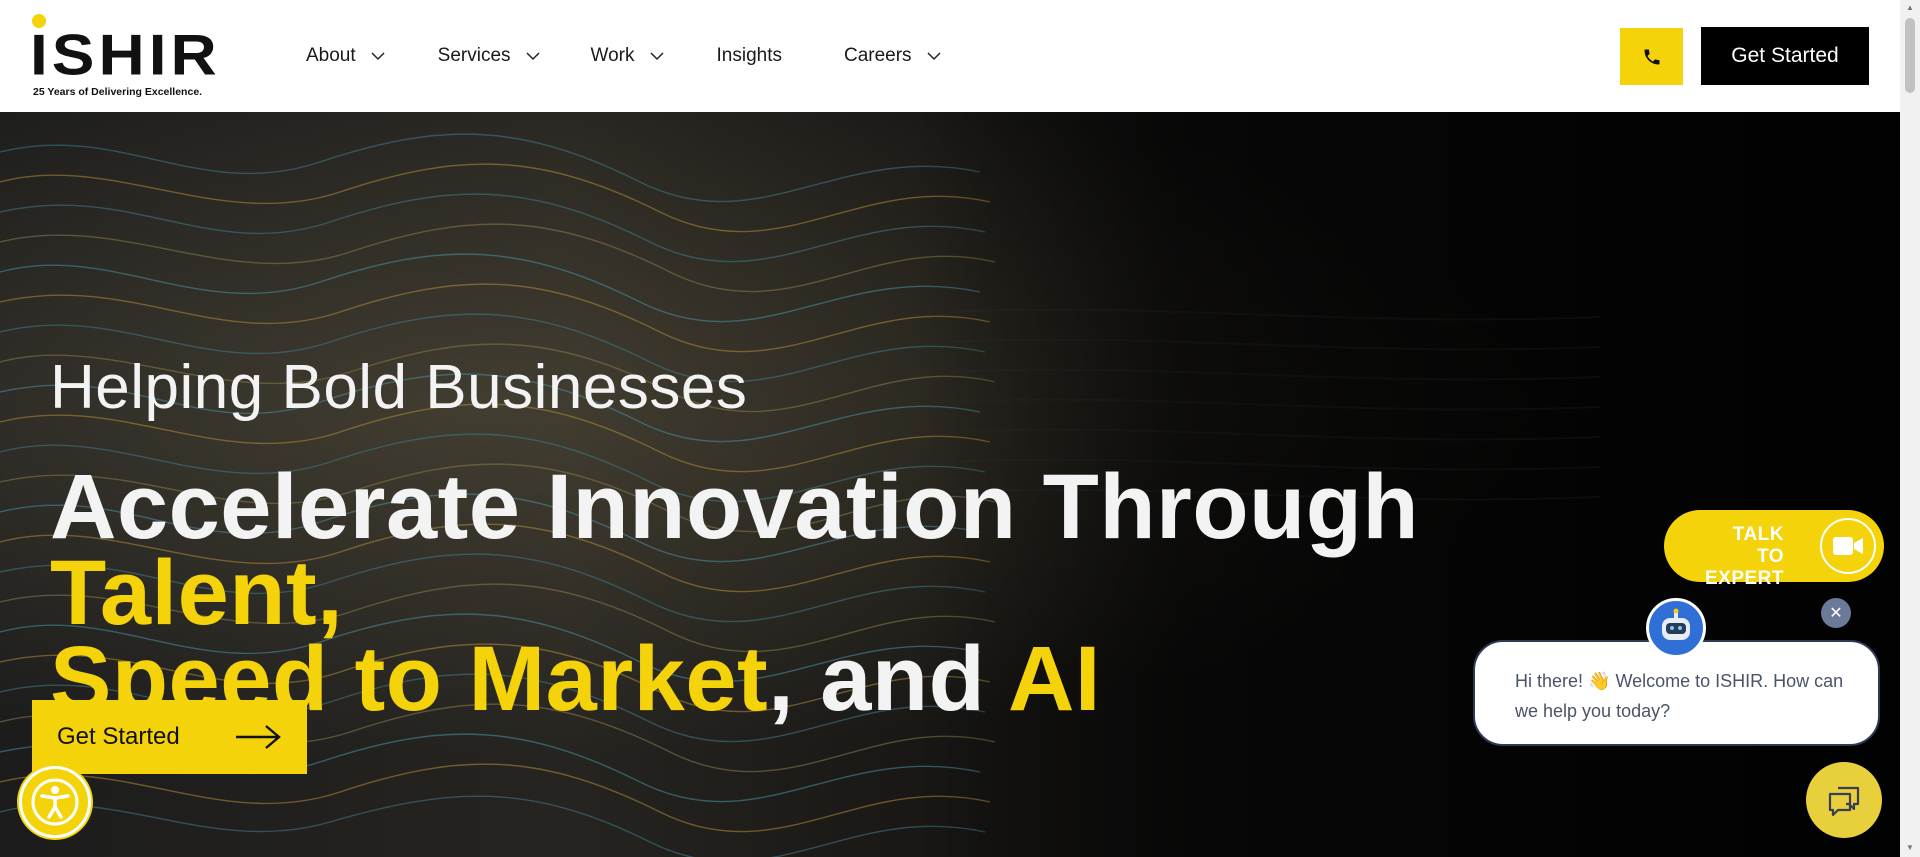  I want to click on main-nav: About Services Work Insights Careers, so click(650, 56).